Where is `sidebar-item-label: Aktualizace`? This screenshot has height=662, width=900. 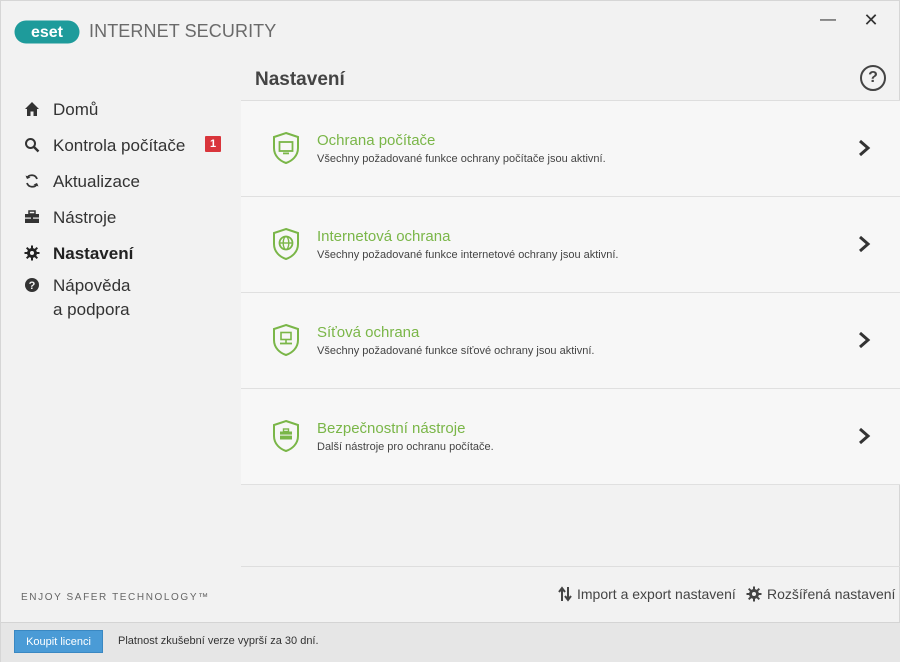 sidebar-item-label: Aktualizace is located at coordinates (96, 181).